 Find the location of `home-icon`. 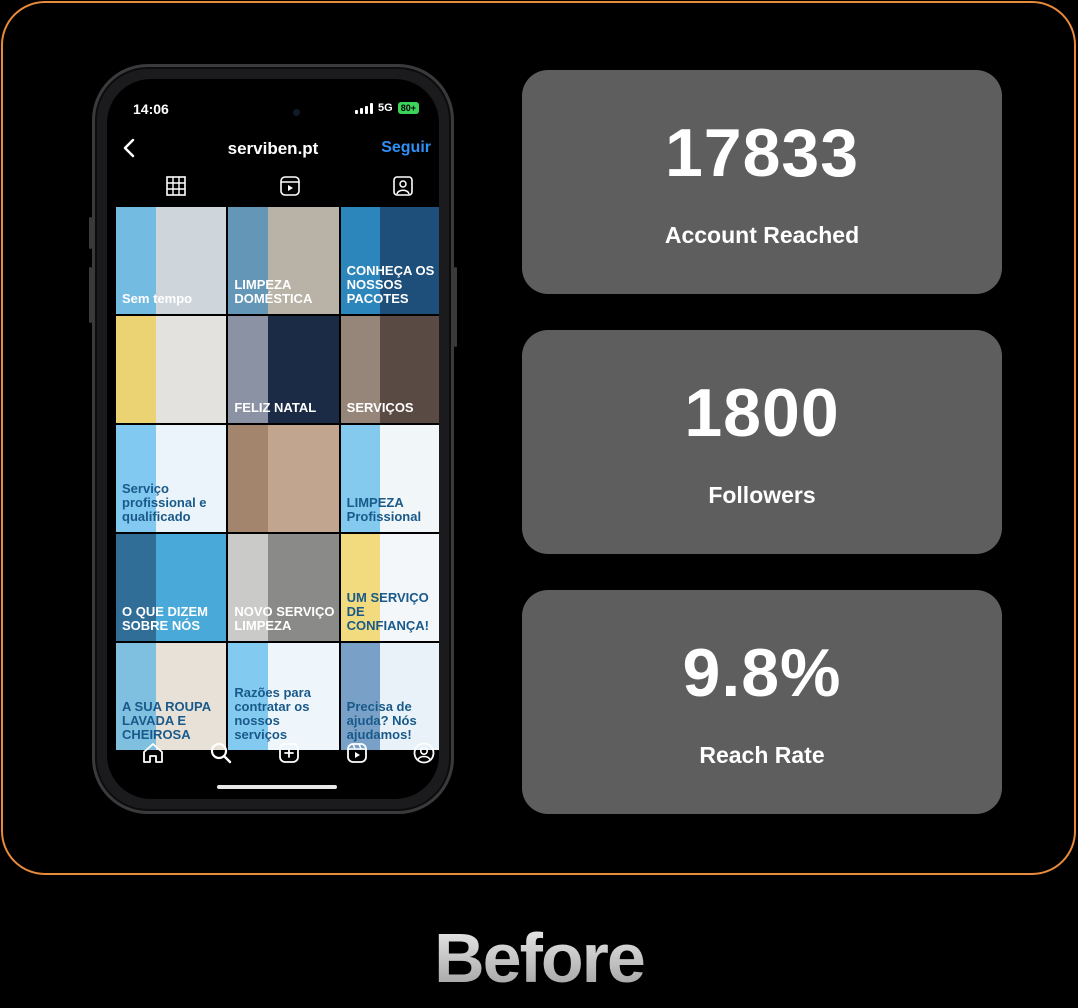

home-icon is located at coordinates (153, 753).